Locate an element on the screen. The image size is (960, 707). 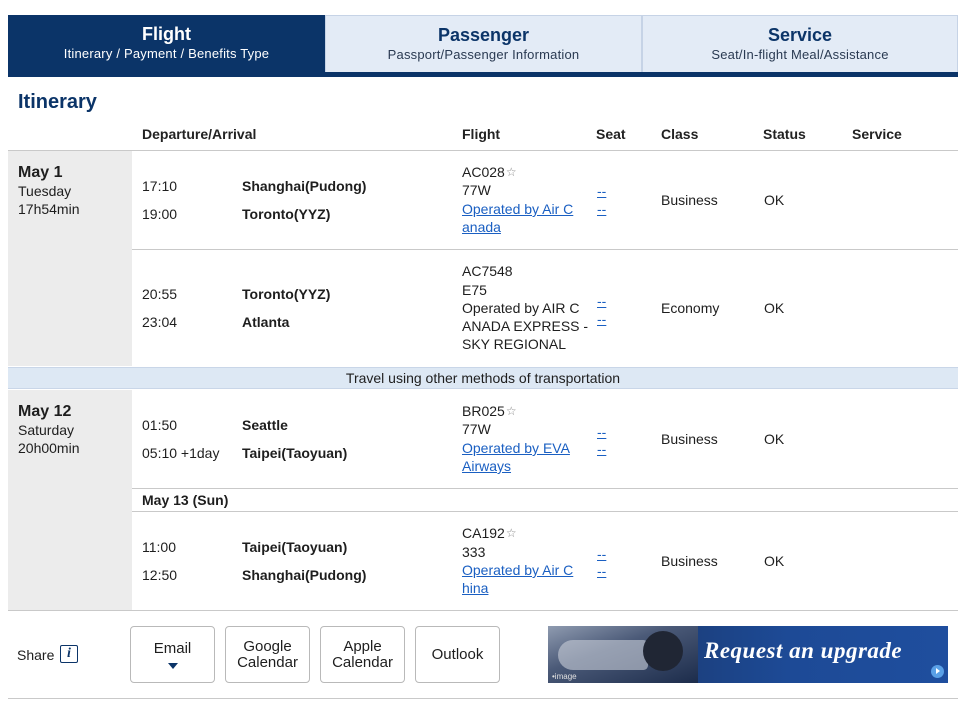
tab-service-title: Service is located at coordinates (800, 35).